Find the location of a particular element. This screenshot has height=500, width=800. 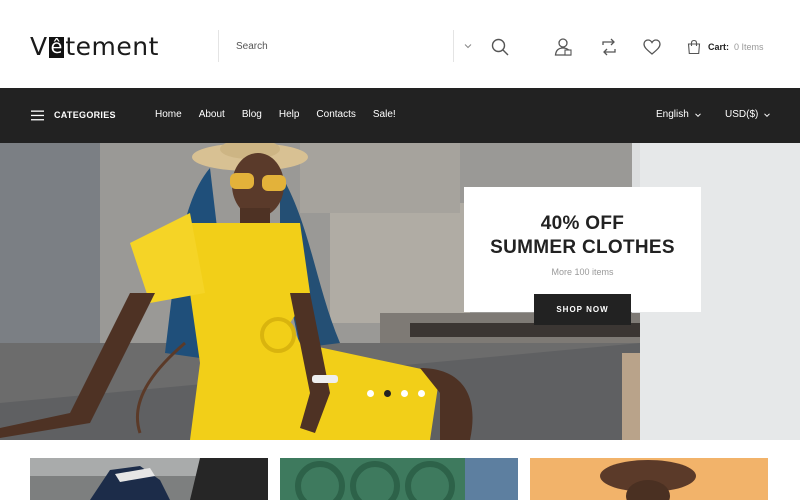

nav-link-help: Help is located at coordinates (289, 115).